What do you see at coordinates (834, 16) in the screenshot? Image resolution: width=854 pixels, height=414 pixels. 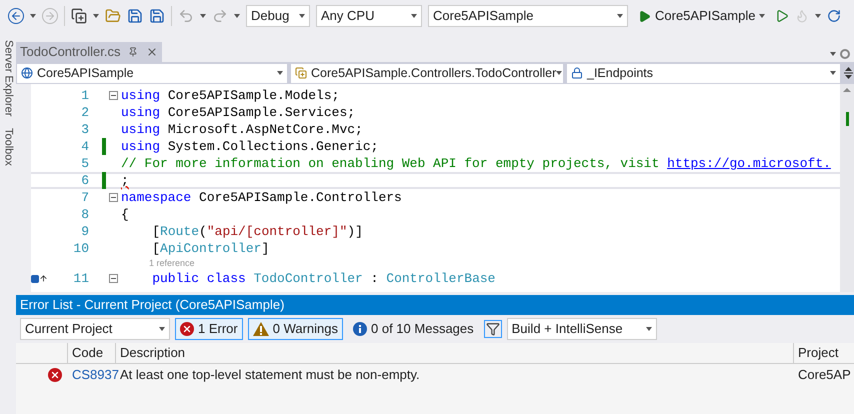 I see `refresh-icon` at bounding box center [834, 16].